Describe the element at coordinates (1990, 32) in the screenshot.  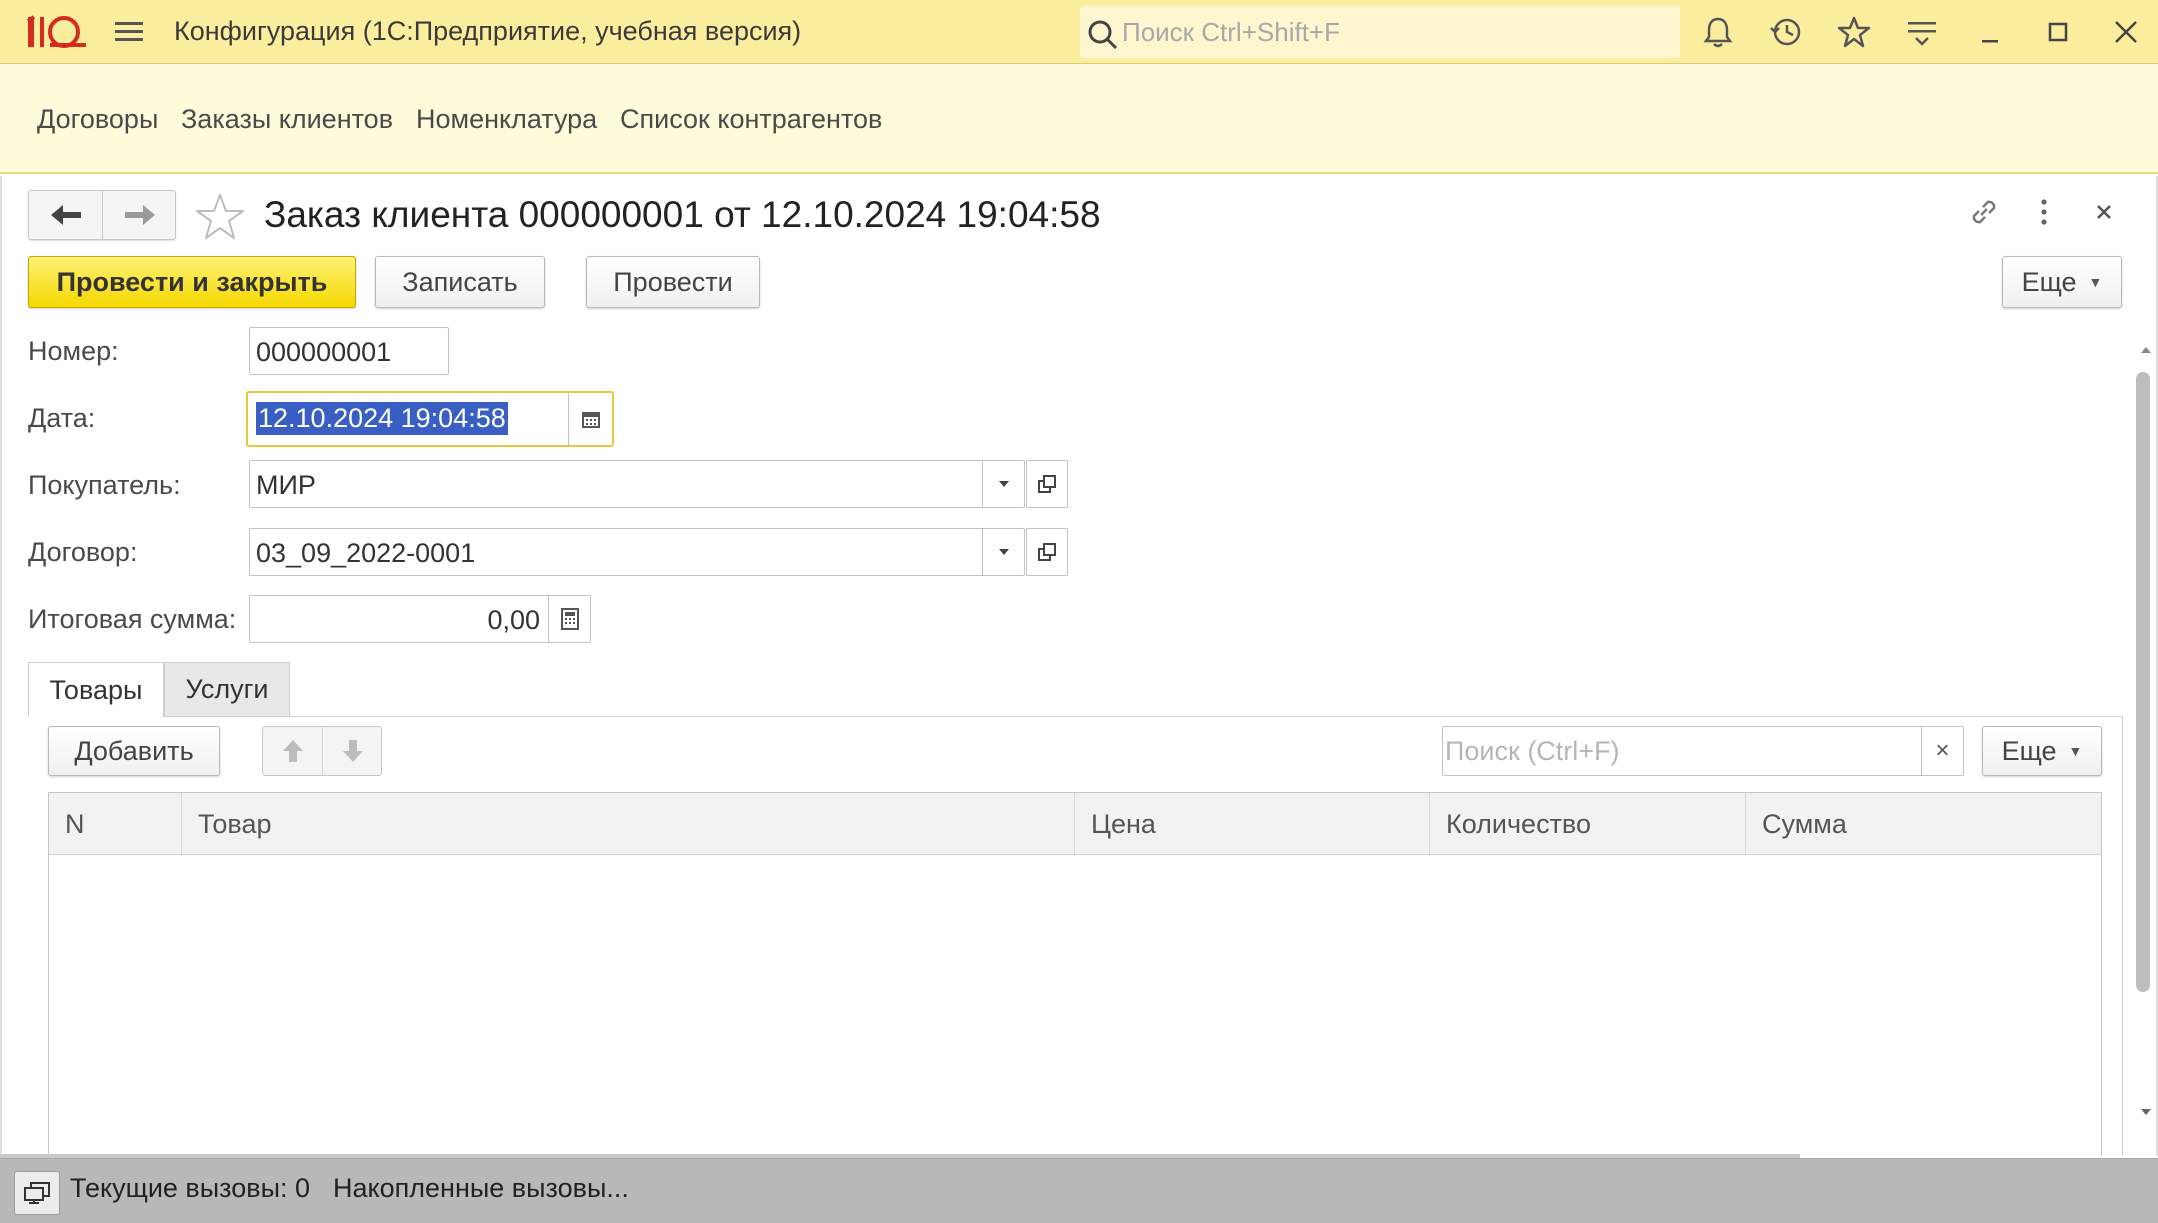
I see `minimize-icon` at that location.